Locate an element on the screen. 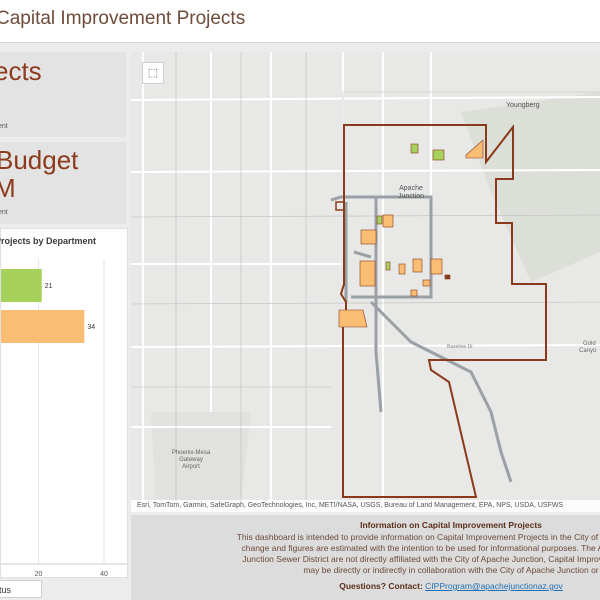  department-bar-chart: 020402134 is located at coordinates (64, 418).